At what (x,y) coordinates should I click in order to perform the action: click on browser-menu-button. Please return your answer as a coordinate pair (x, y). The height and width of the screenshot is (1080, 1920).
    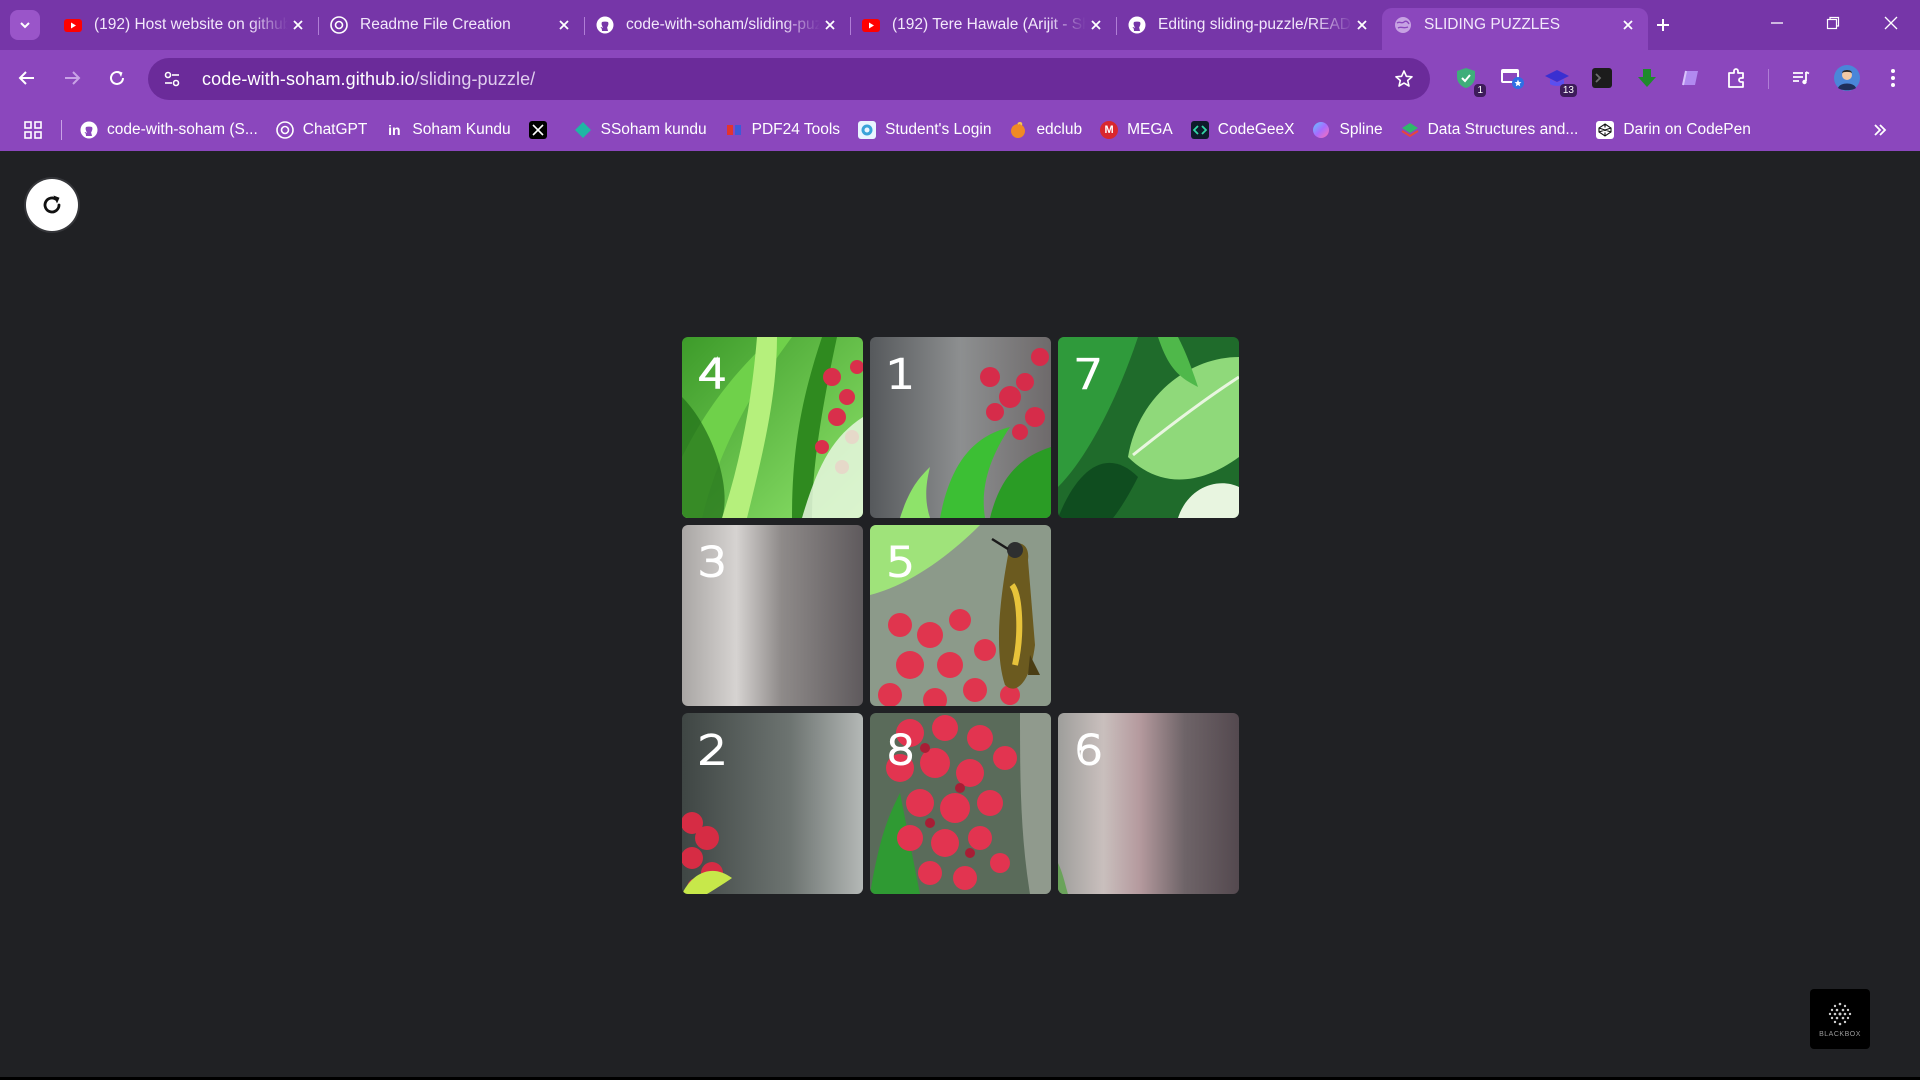
    Looking at the image, I should click on (1893, 78).